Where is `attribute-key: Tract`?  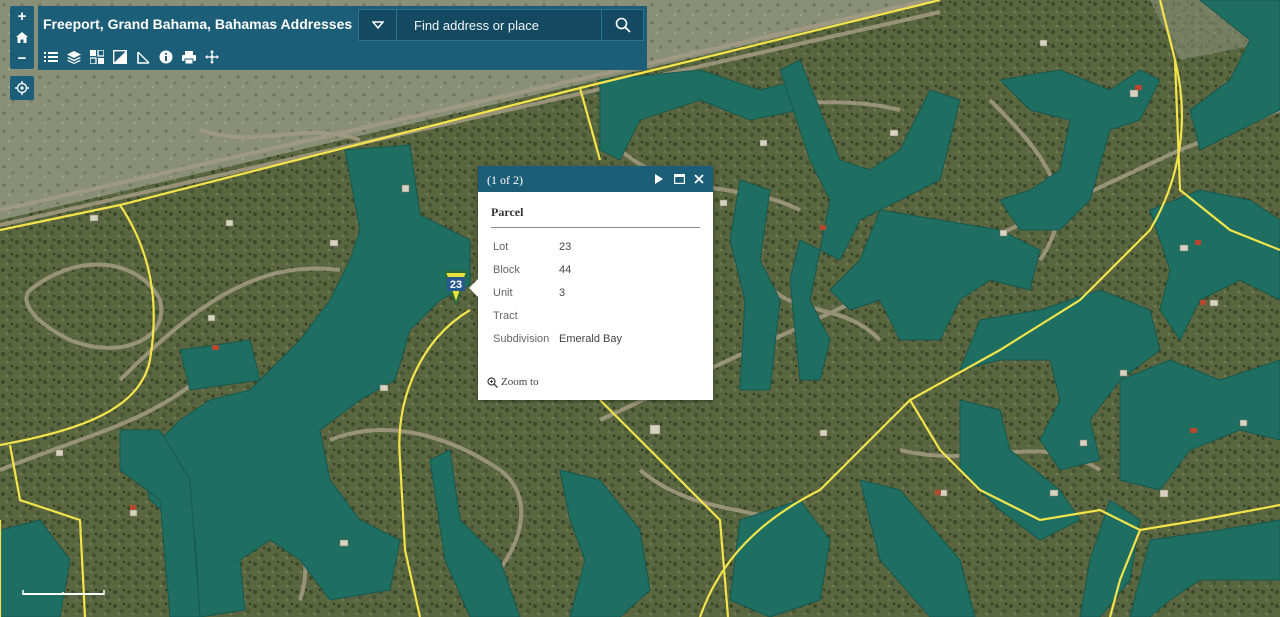
attribute-key: Tract is located at coordinates (505, 316).